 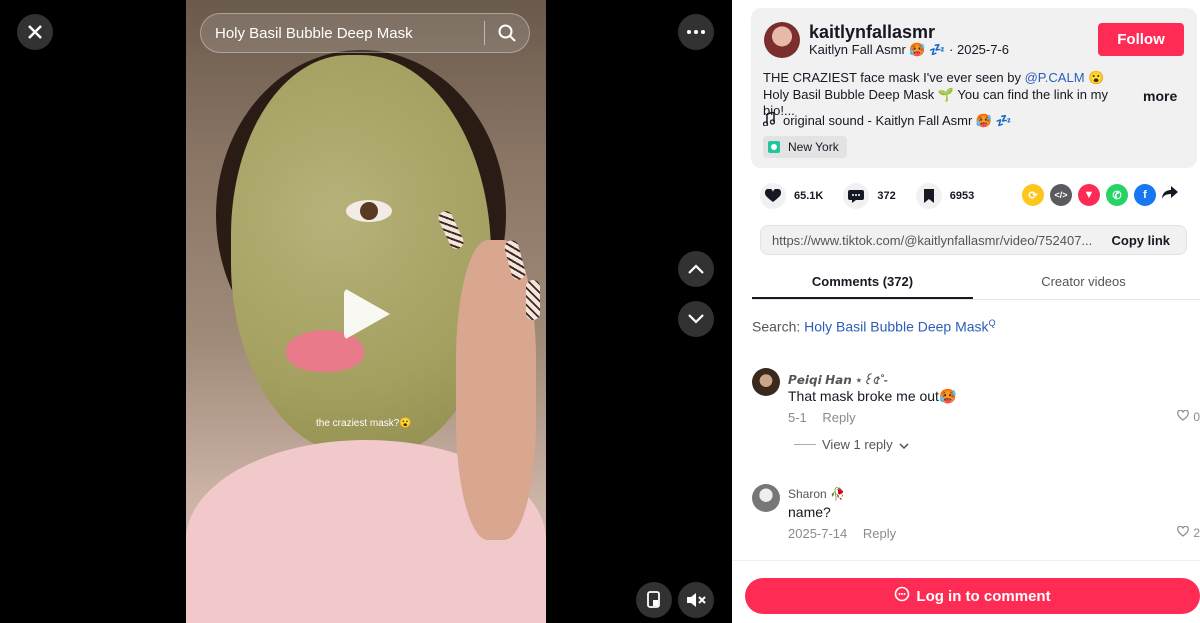 I want to click on actions-row: 65.1K 372 6953, so click(x=877, y=196).